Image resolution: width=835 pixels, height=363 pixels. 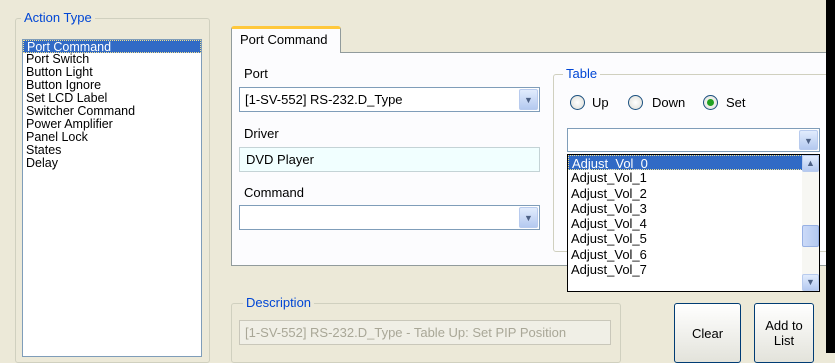 What do you see at coordinates (279, 302) in the screenshot?
I see `description-legend: Description` at bounding box center [279, 302].